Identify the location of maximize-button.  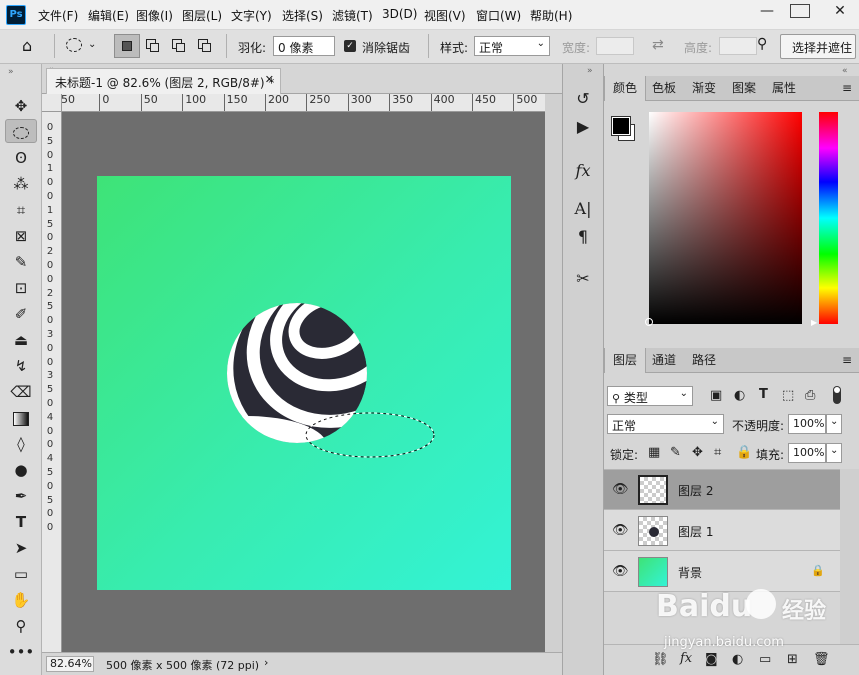
(800, 11).